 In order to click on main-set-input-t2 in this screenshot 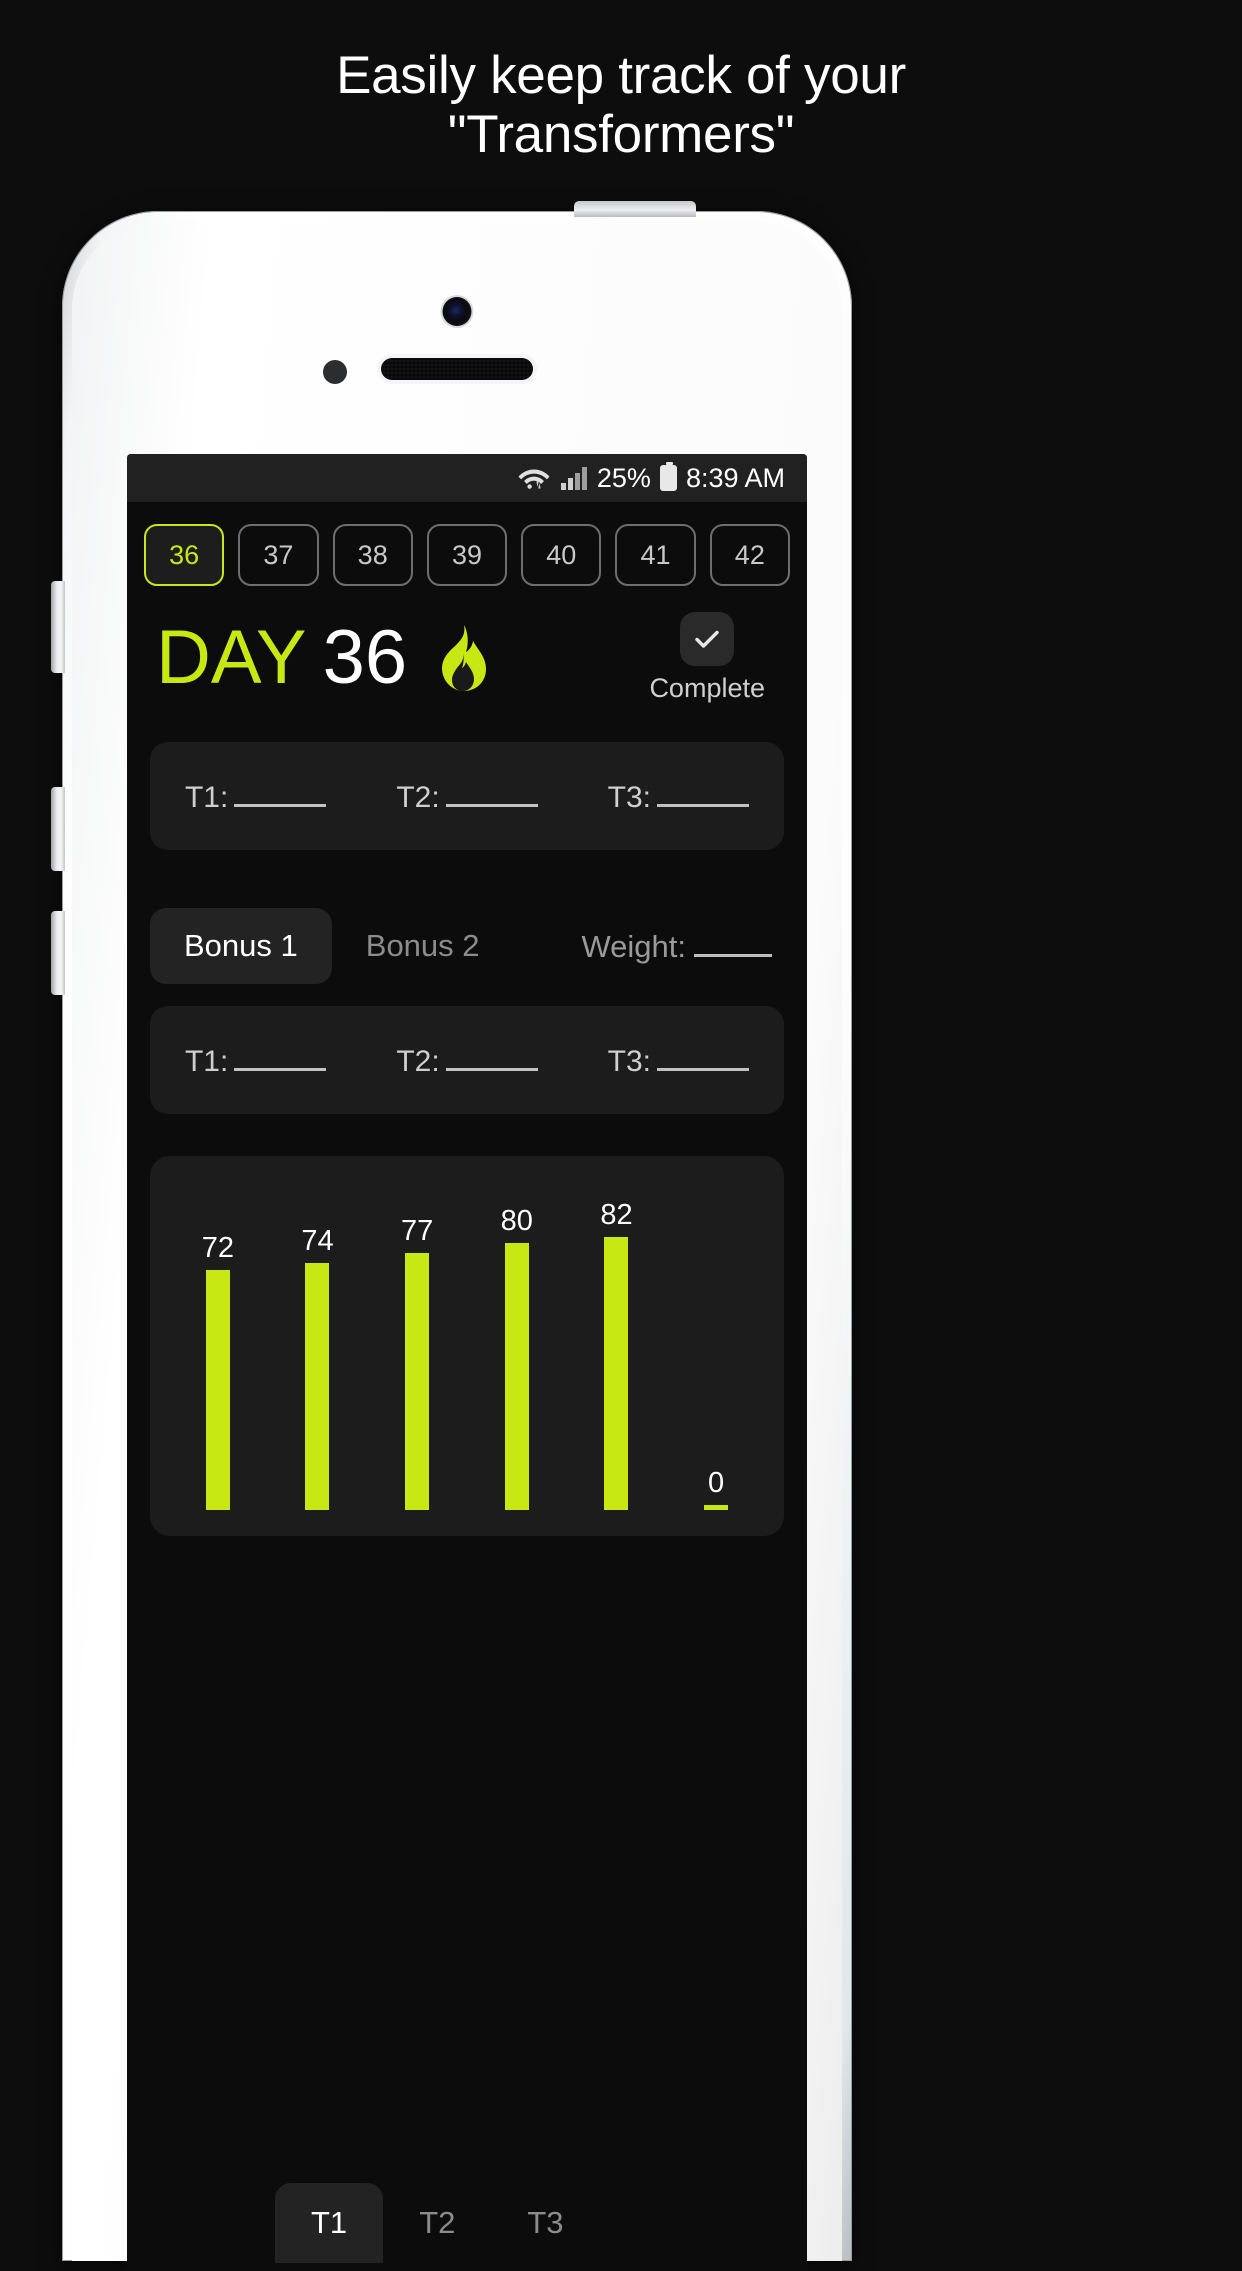, I will do `click(491, 792)`.